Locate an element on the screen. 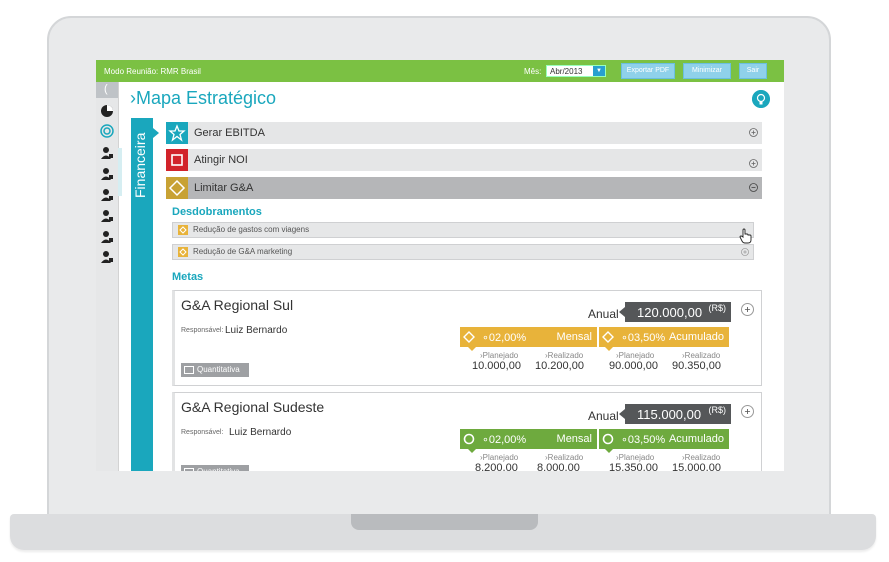 Image resolution: width=889 pixels, height=562 pixels. accumulated-planned-value: 15.350,00 is located at coordinates (633, 466).